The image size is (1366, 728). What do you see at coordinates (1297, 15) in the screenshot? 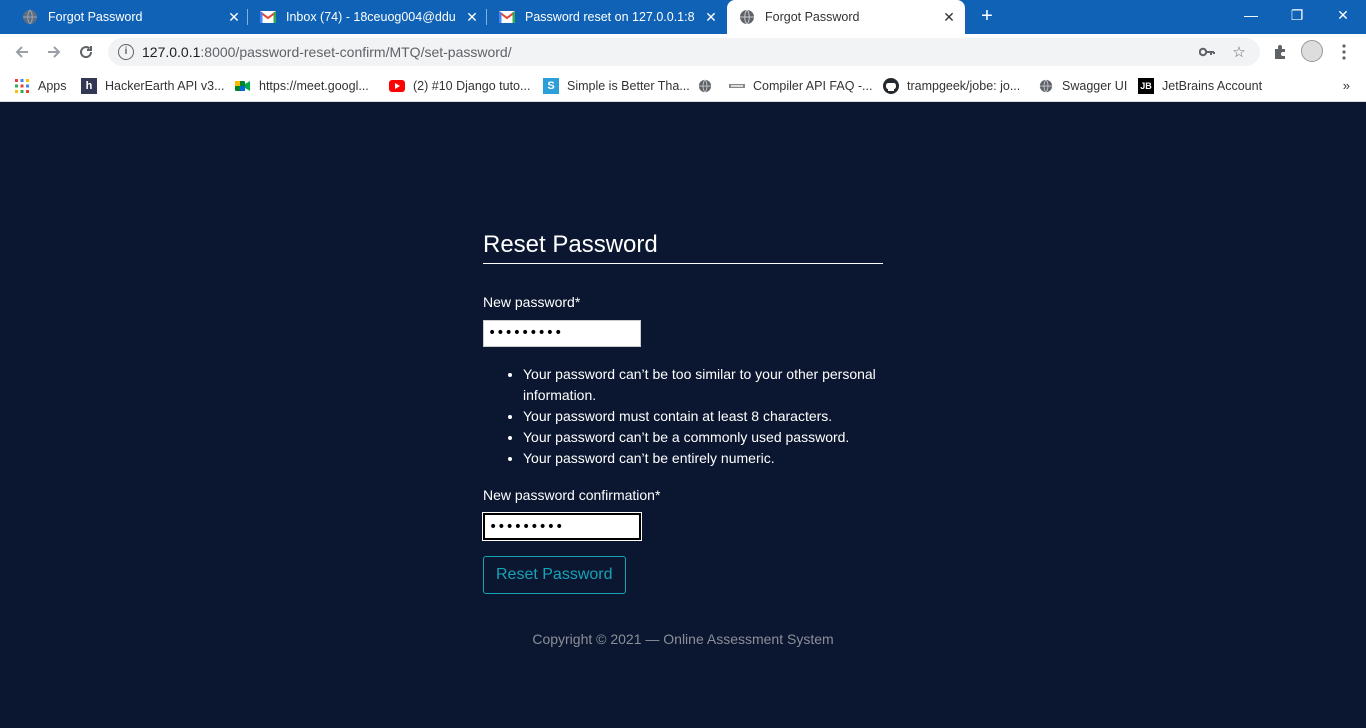
I see `restore-button: ❐` at bounding box center [1297, 15].